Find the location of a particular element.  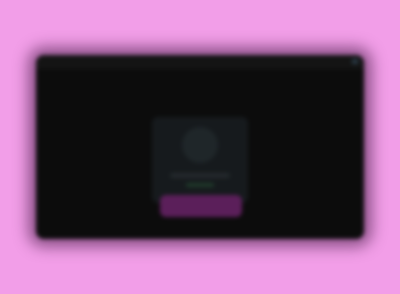

primary-action-button is located at coordinates (201, 206).